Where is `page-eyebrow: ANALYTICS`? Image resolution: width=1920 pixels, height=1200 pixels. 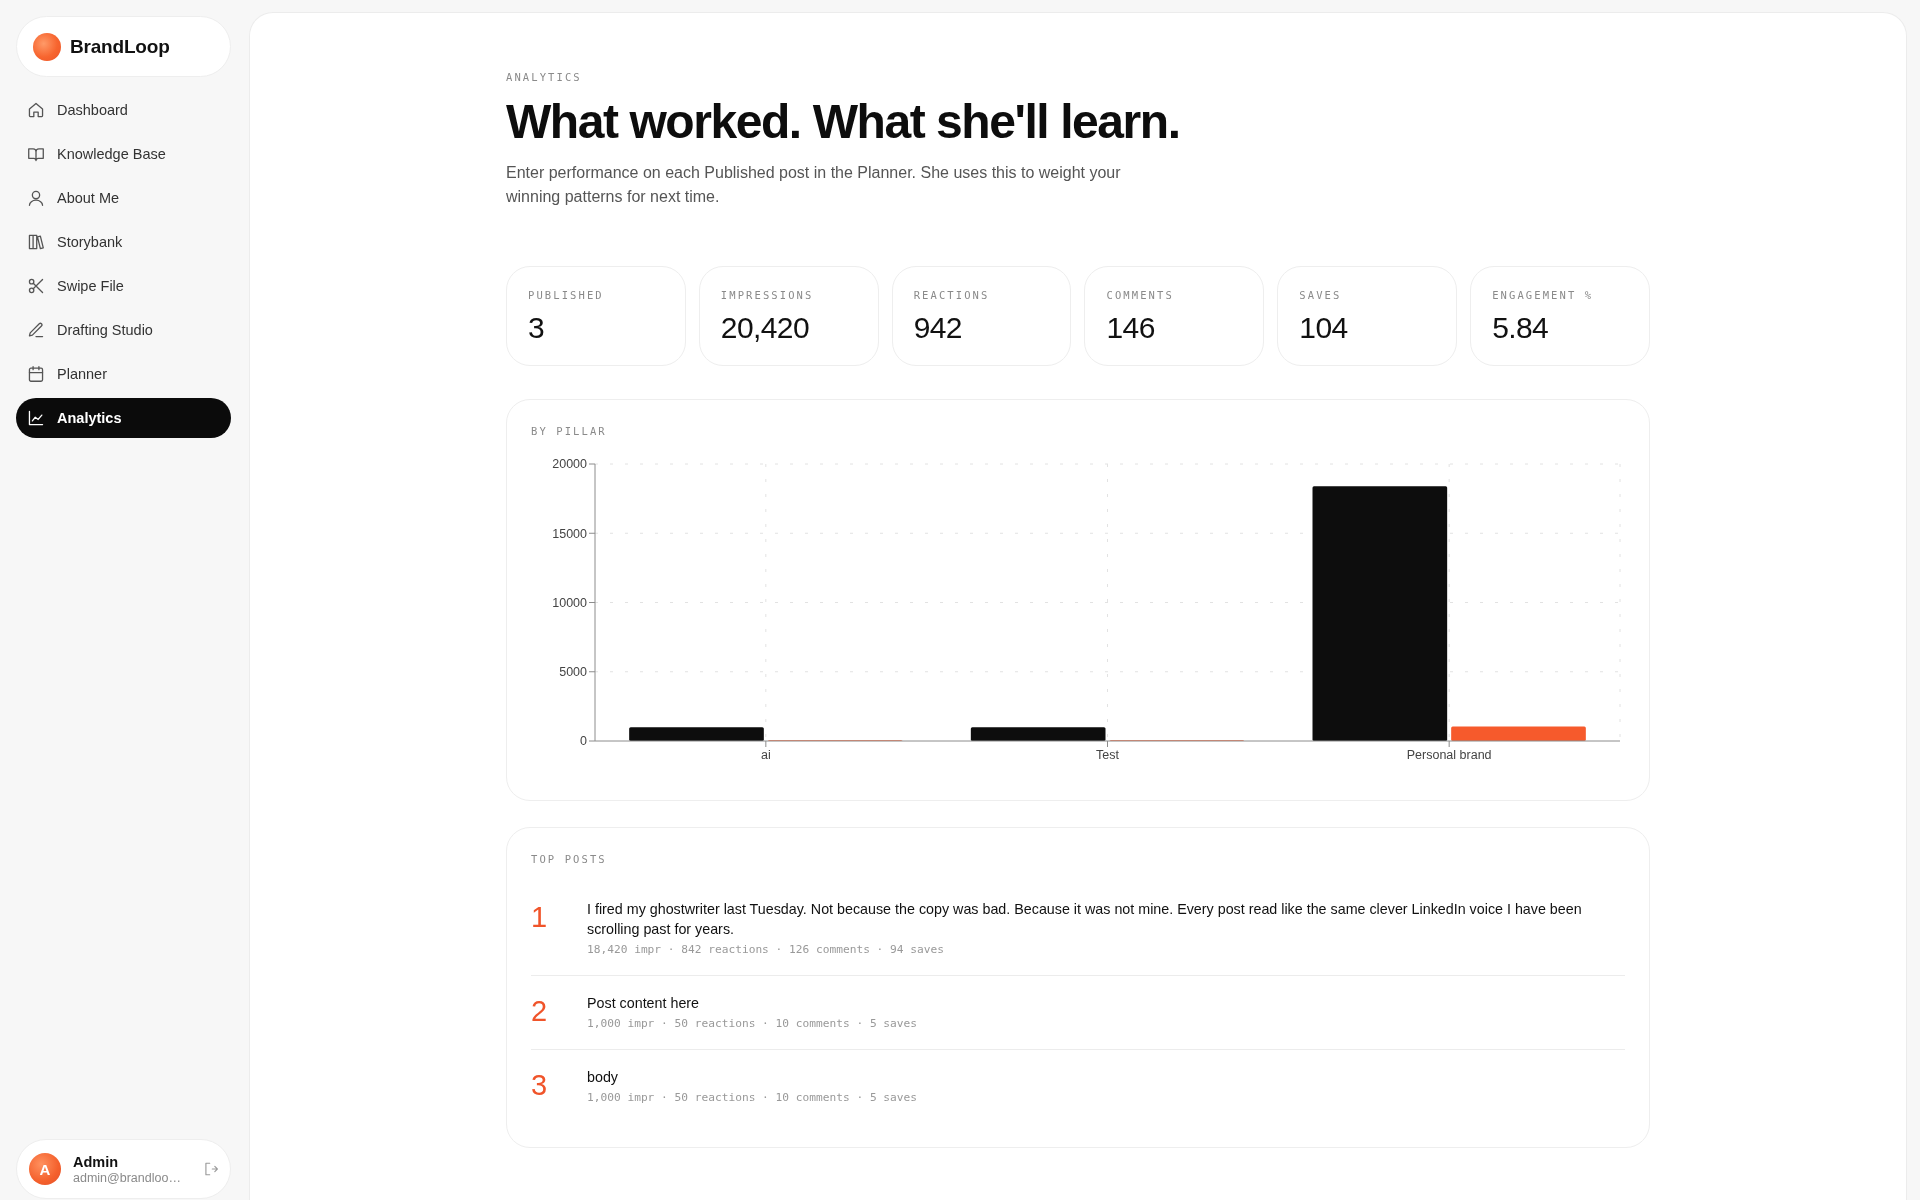 page-eyebrow: ANALYTICS is located at coordinates (544, 77).